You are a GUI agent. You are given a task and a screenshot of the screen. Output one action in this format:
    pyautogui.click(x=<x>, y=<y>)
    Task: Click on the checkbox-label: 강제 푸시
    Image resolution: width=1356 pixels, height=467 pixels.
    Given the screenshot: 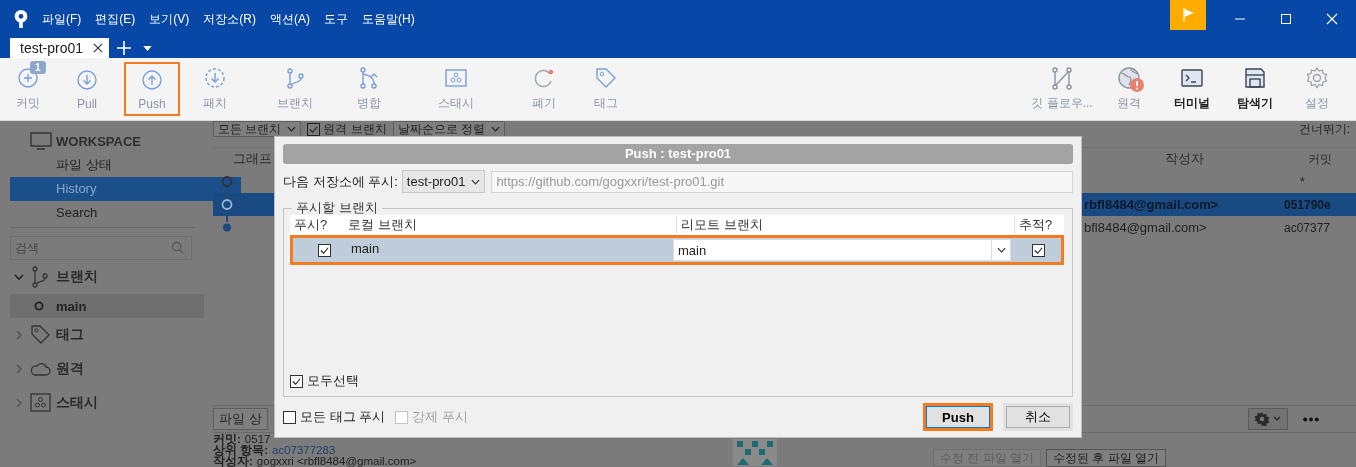 What is the action you would take?
    pyautogui.click(x=440, y=417)
    